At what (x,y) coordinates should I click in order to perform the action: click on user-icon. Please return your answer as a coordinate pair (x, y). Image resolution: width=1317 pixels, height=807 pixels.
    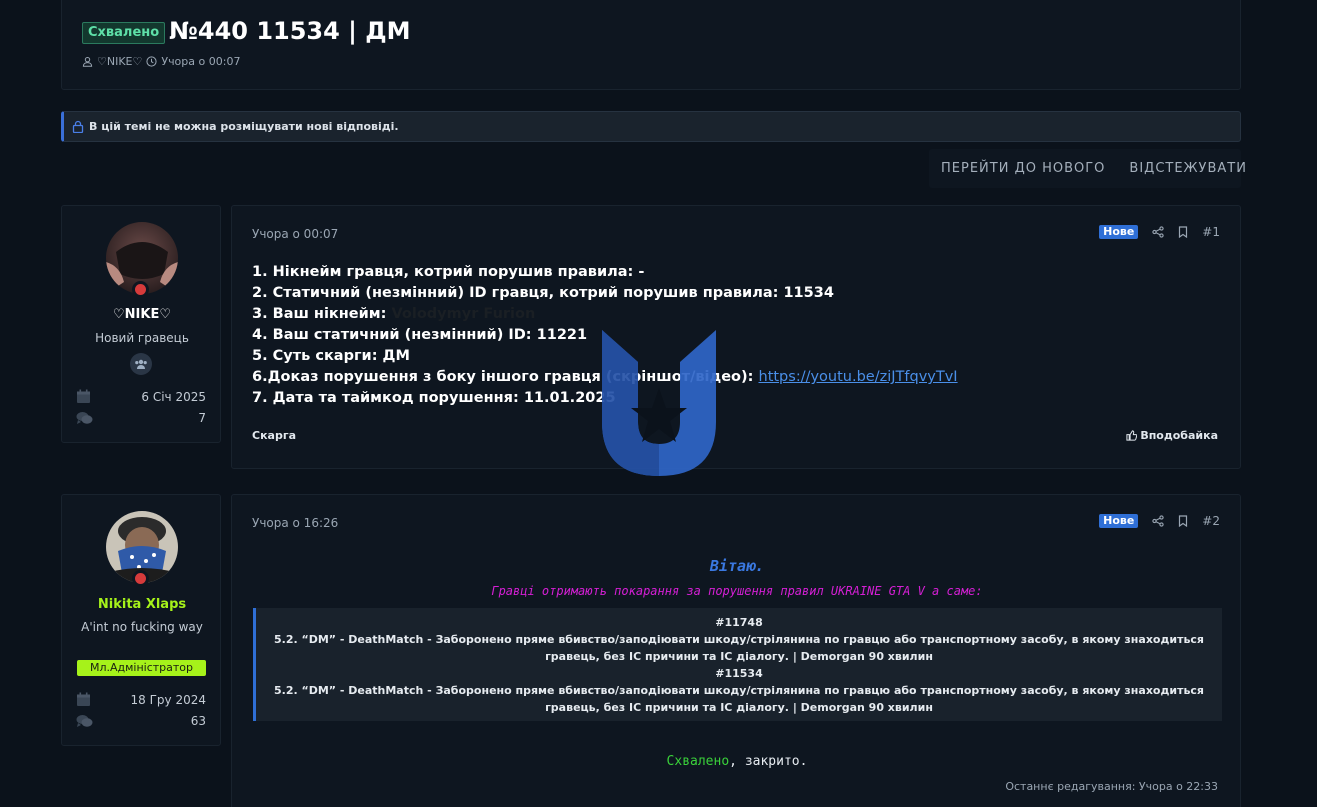
    Looking at the image, I should click on (87, 61).